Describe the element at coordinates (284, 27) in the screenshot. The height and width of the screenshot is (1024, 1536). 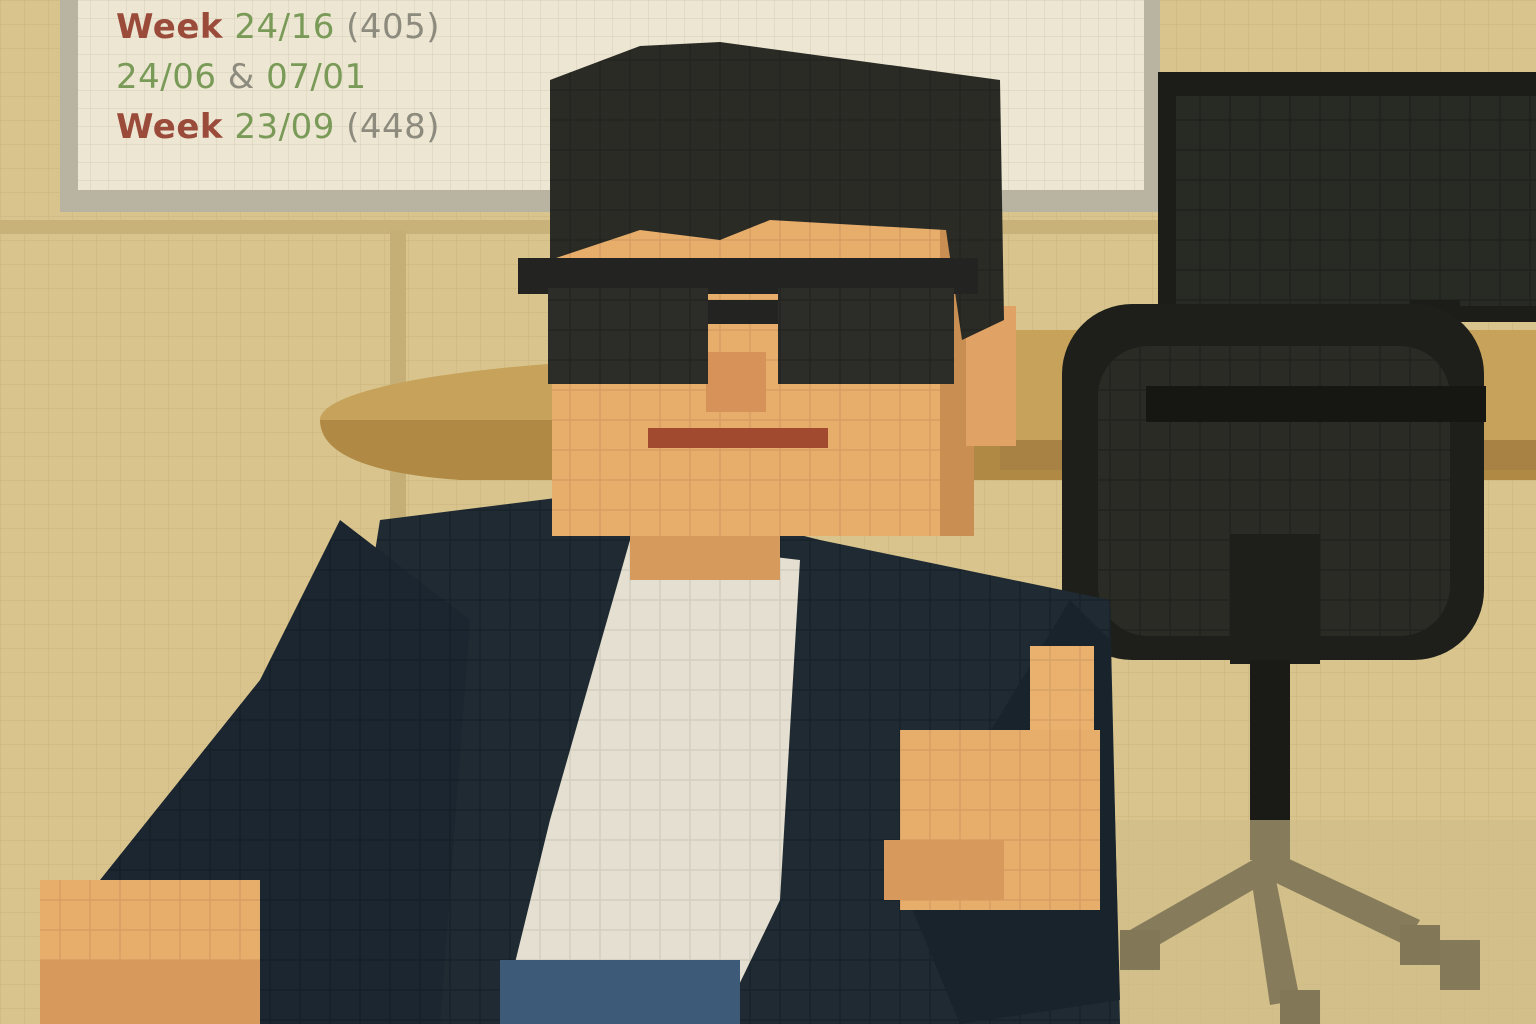
I see `whiteboard-date: 24/16` at that location.